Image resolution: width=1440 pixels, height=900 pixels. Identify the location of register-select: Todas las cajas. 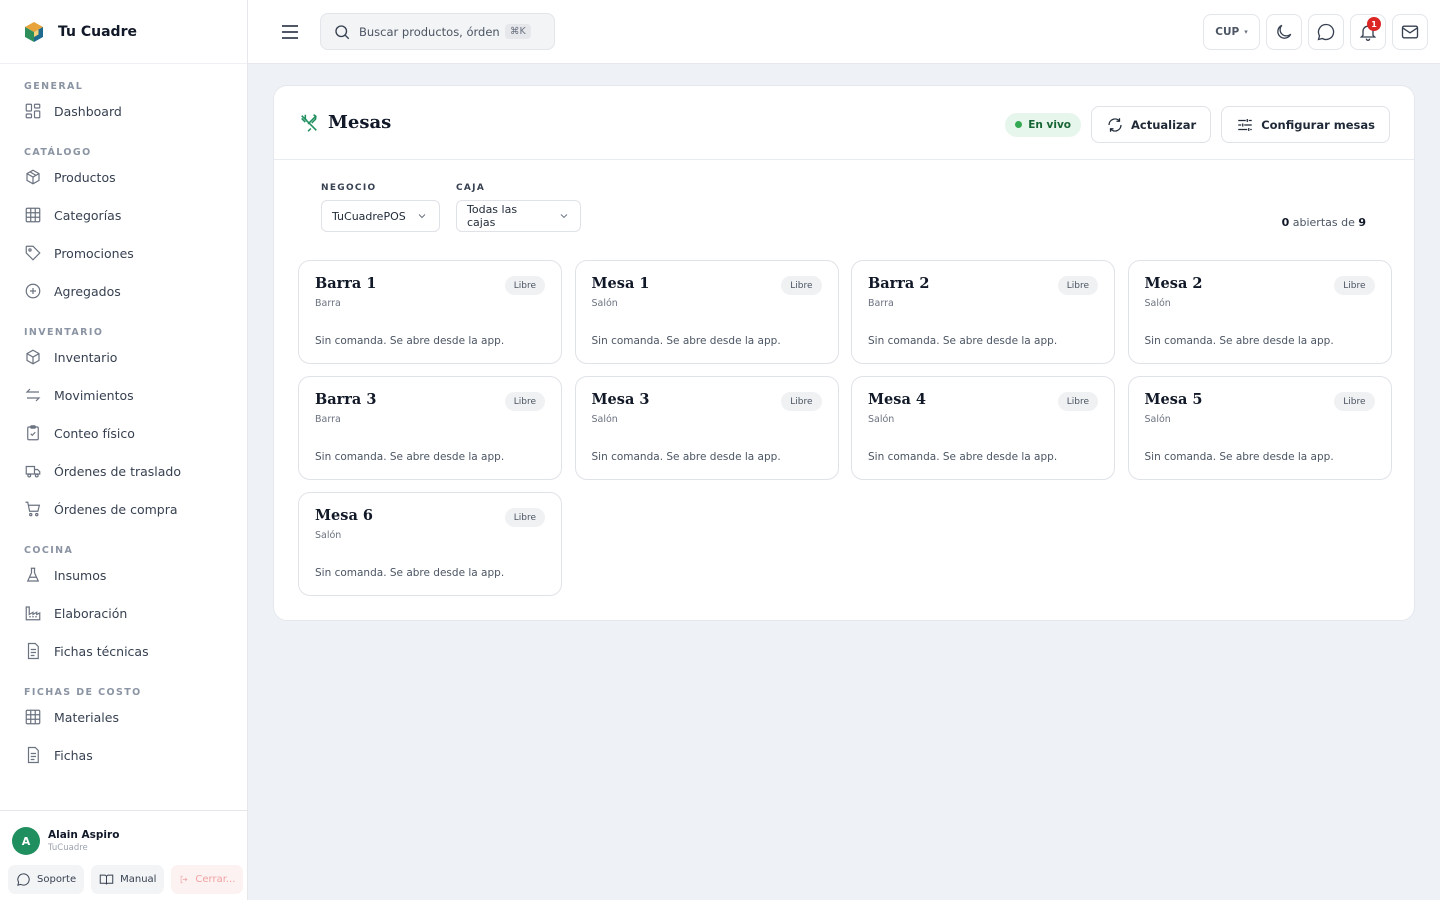
(518, 216).